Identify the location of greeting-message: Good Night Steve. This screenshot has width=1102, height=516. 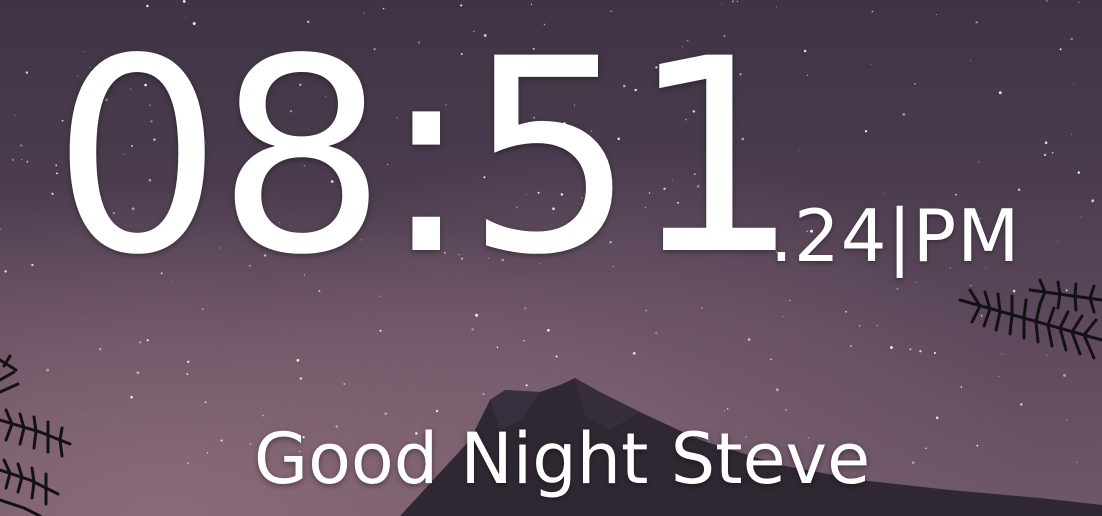
(562, 459).